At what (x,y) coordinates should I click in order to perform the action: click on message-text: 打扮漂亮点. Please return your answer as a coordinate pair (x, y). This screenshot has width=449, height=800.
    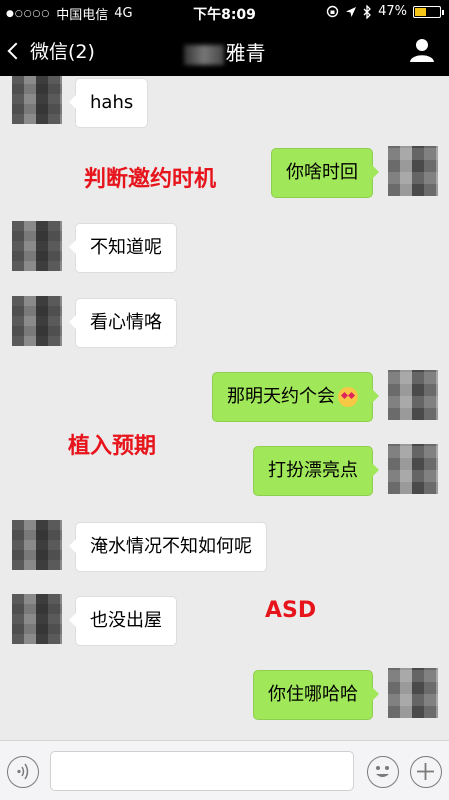
    Looking at the image, I should click on (313, 470).